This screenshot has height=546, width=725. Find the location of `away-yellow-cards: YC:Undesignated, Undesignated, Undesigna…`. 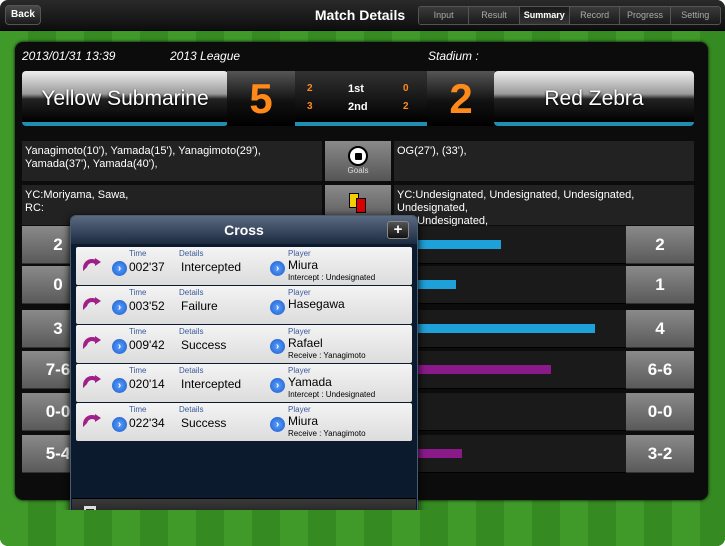

away-yellow-cards: YC:Undesignated, Undesignated, Undesigna… is located at coordinates (516, 201).